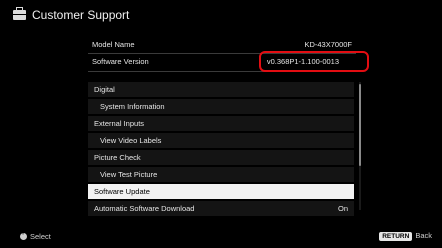 The width and height of the screenshot is (442, 248). I want to click on select-hint: Select, so click(35, 235).